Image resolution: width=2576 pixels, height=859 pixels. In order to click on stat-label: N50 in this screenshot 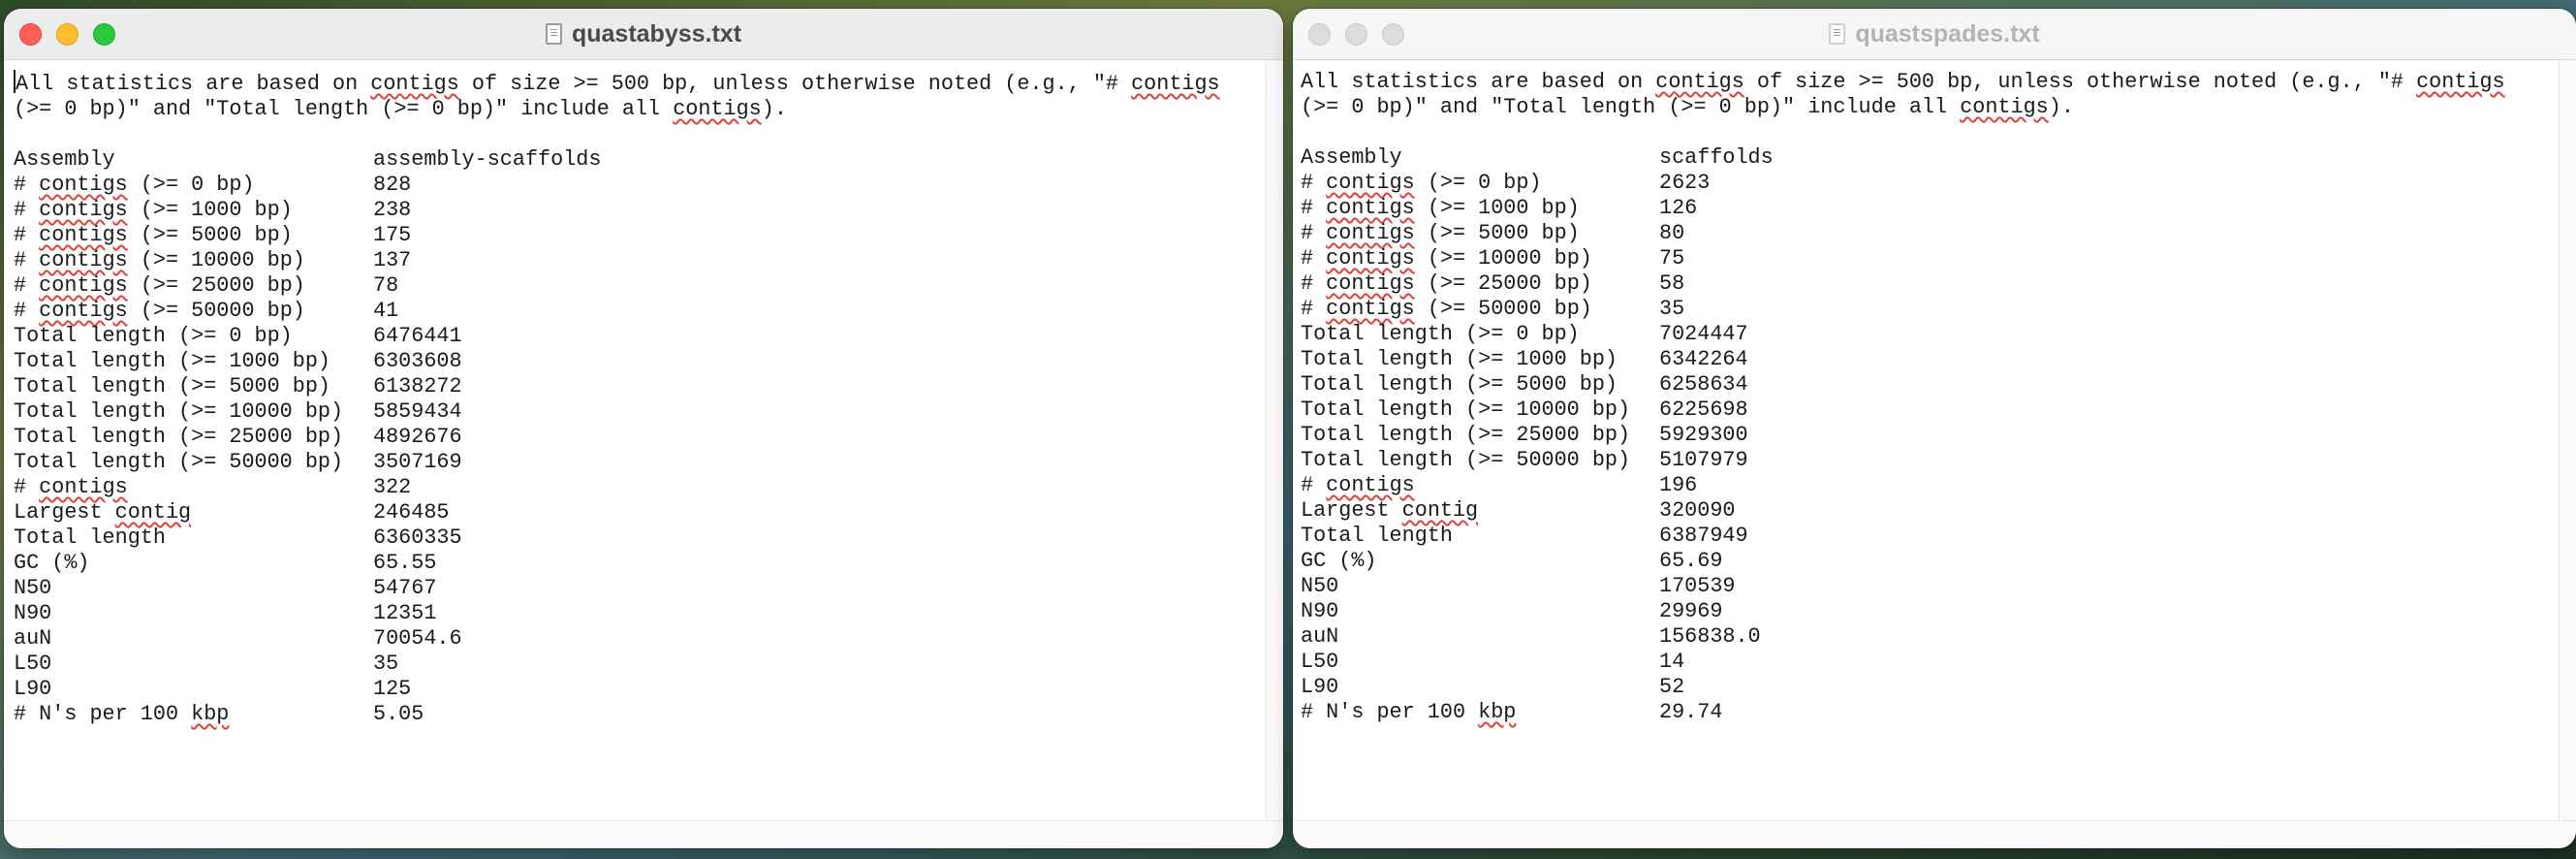, I will do `click(33, 588)`.